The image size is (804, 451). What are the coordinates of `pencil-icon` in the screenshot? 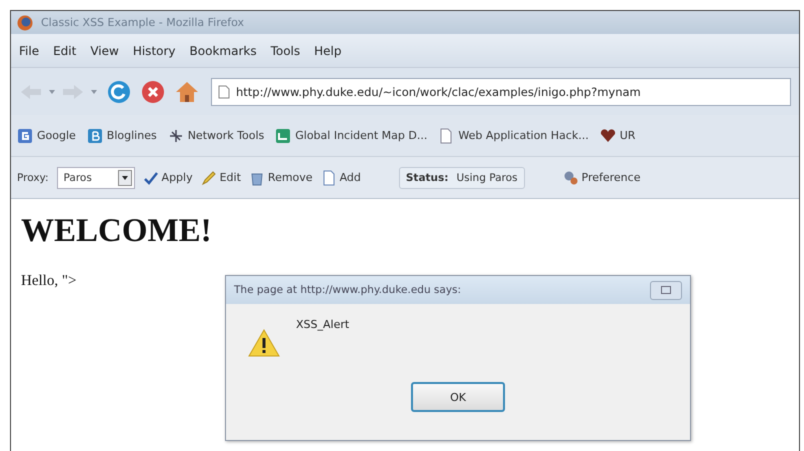 It's located at (208, 178).